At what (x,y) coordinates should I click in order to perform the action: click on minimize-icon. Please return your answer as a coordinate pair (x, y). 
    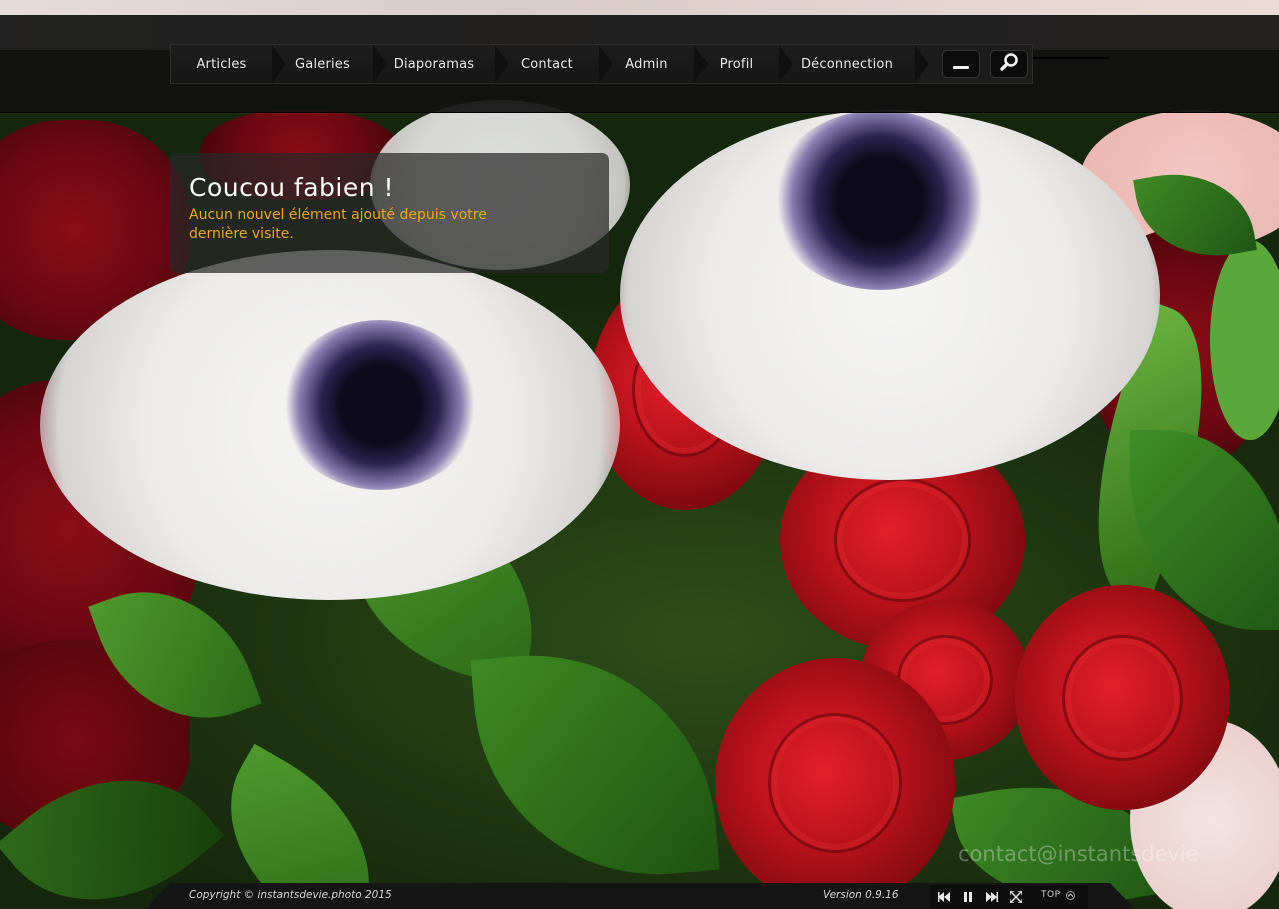
    Looking at the image, I should click on (961, 64).